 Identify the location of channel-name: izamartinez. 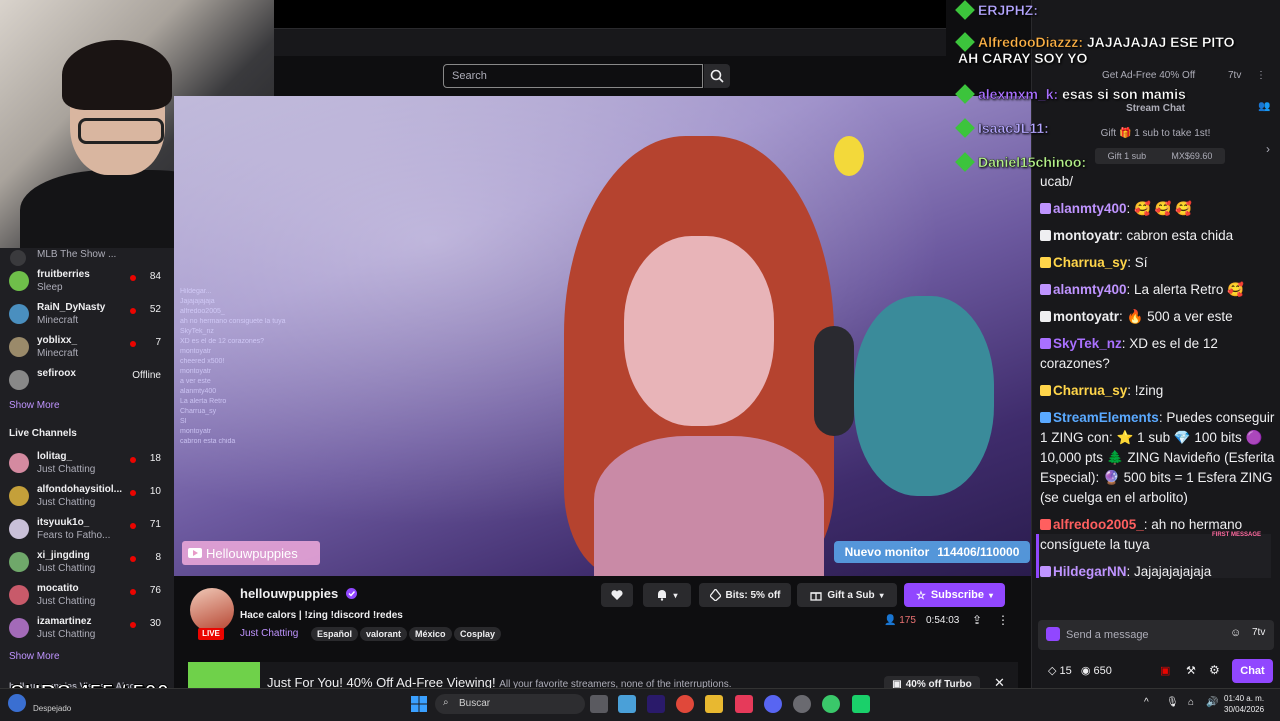
(64, 621).